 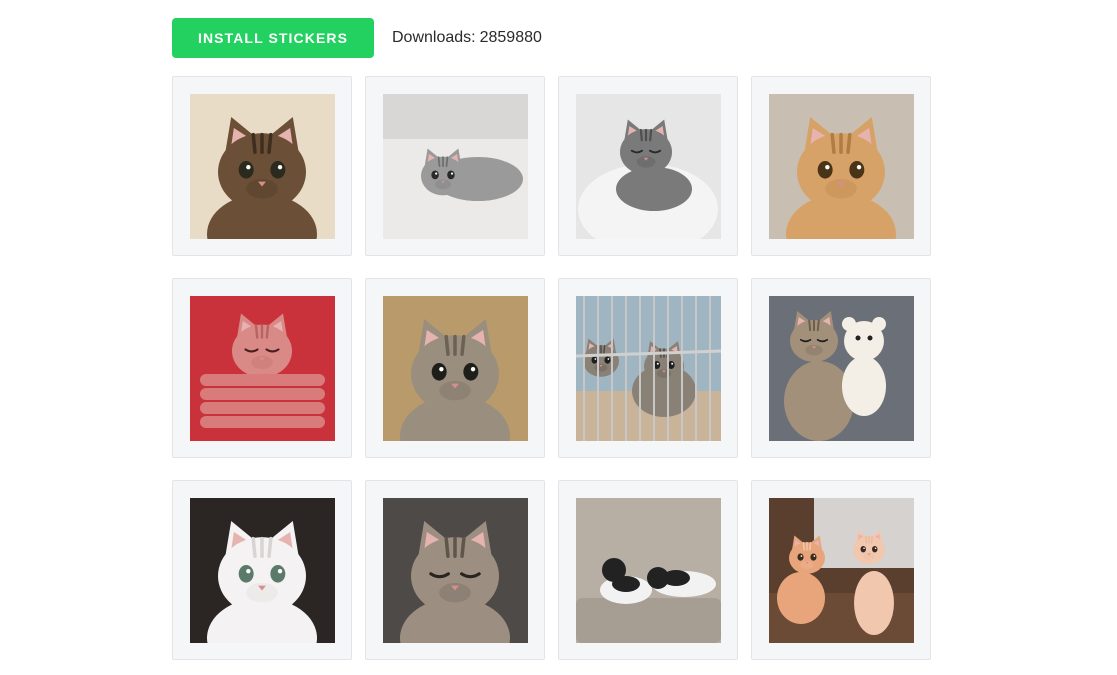 I want to click on sticker-kitten-hugging-teddy, so click(x=841, y=368).